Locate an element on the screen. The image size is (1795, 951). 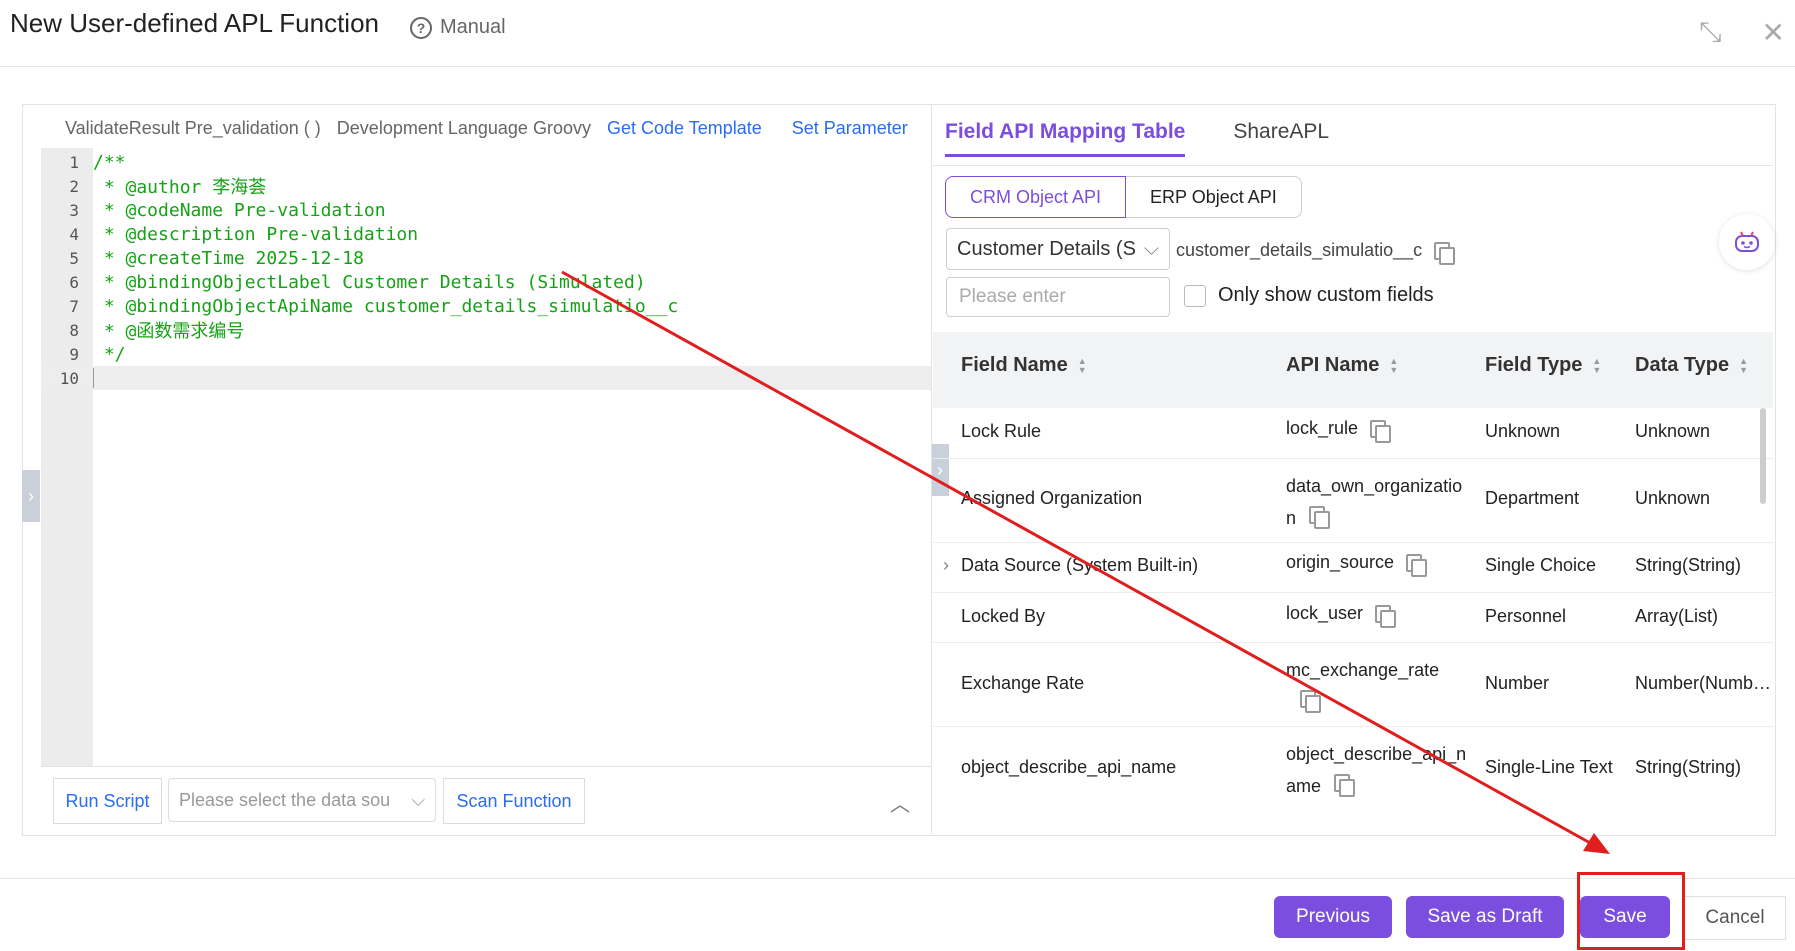
highlight-box is located at coordinates (1631, 911).